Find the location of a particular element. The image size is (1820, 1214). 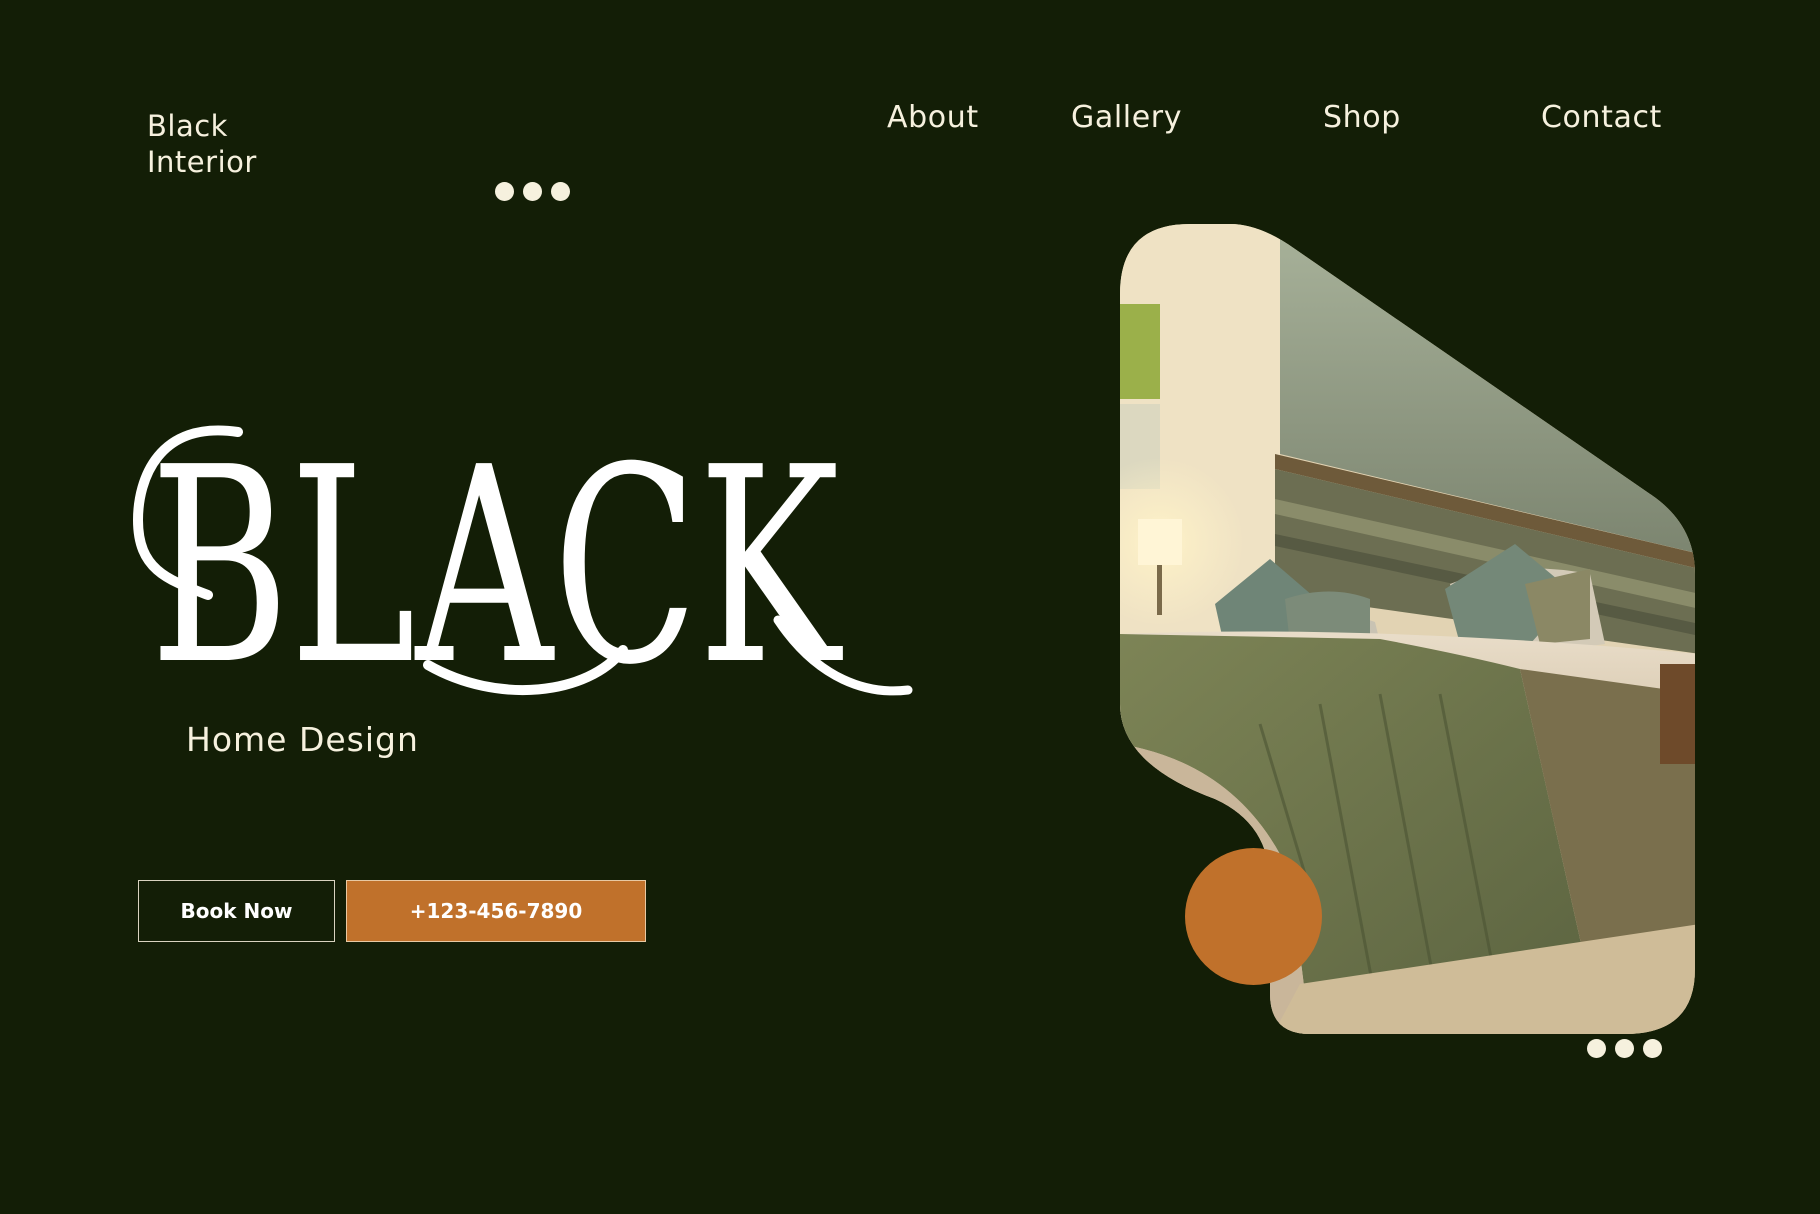

hero-subtitle: Home Design is located at coordinates (302, 739).